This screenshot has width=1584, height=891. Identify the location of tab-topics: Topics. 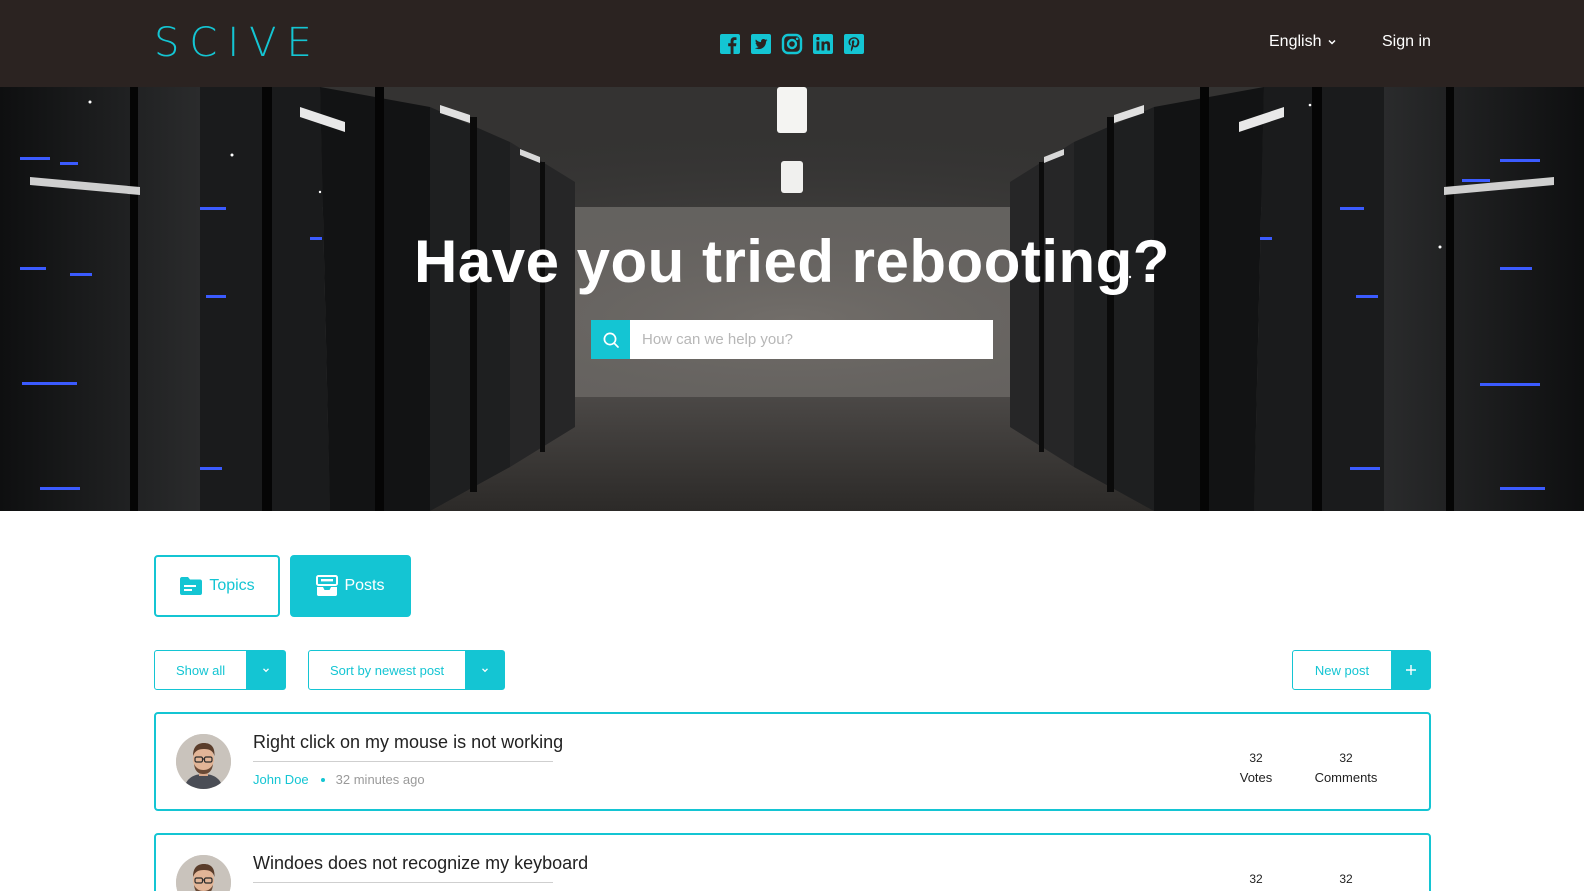
(217, 586).